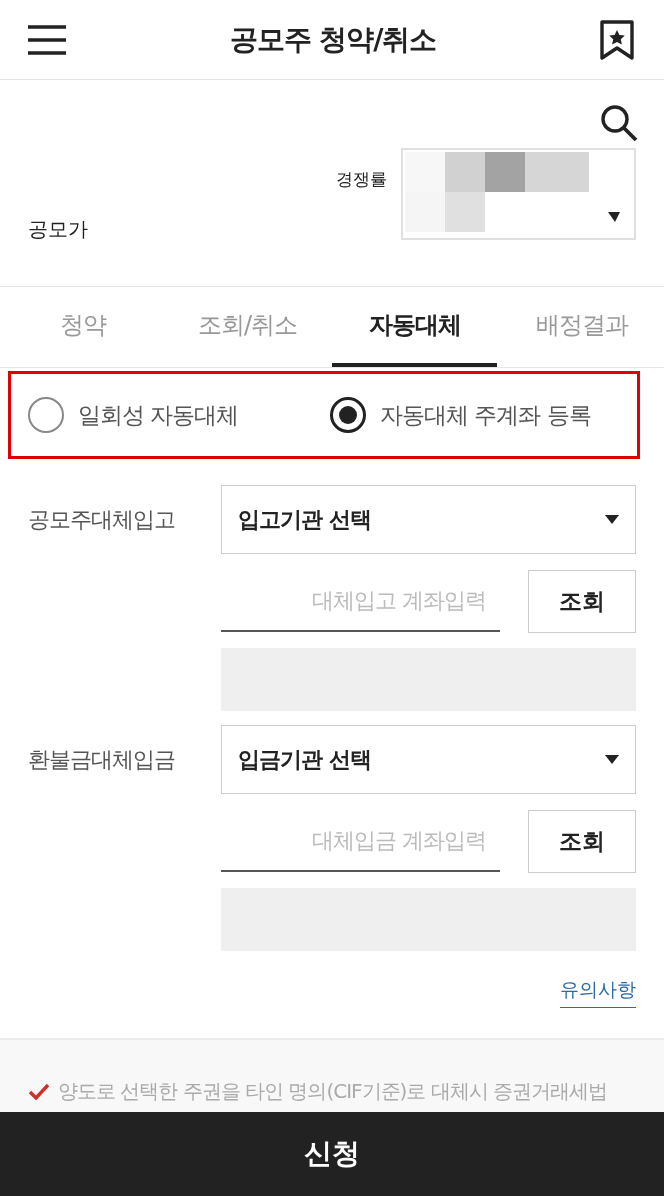  Describe the element at coordinates (617, 39) in the screenshot. I see `bookmark-star-icon` at that location.